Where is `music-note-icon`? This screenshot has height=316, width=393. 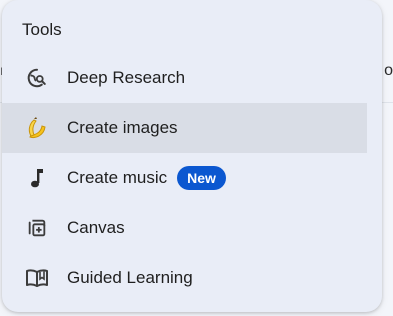
music-note-icon is located at coordinates (37, 178).